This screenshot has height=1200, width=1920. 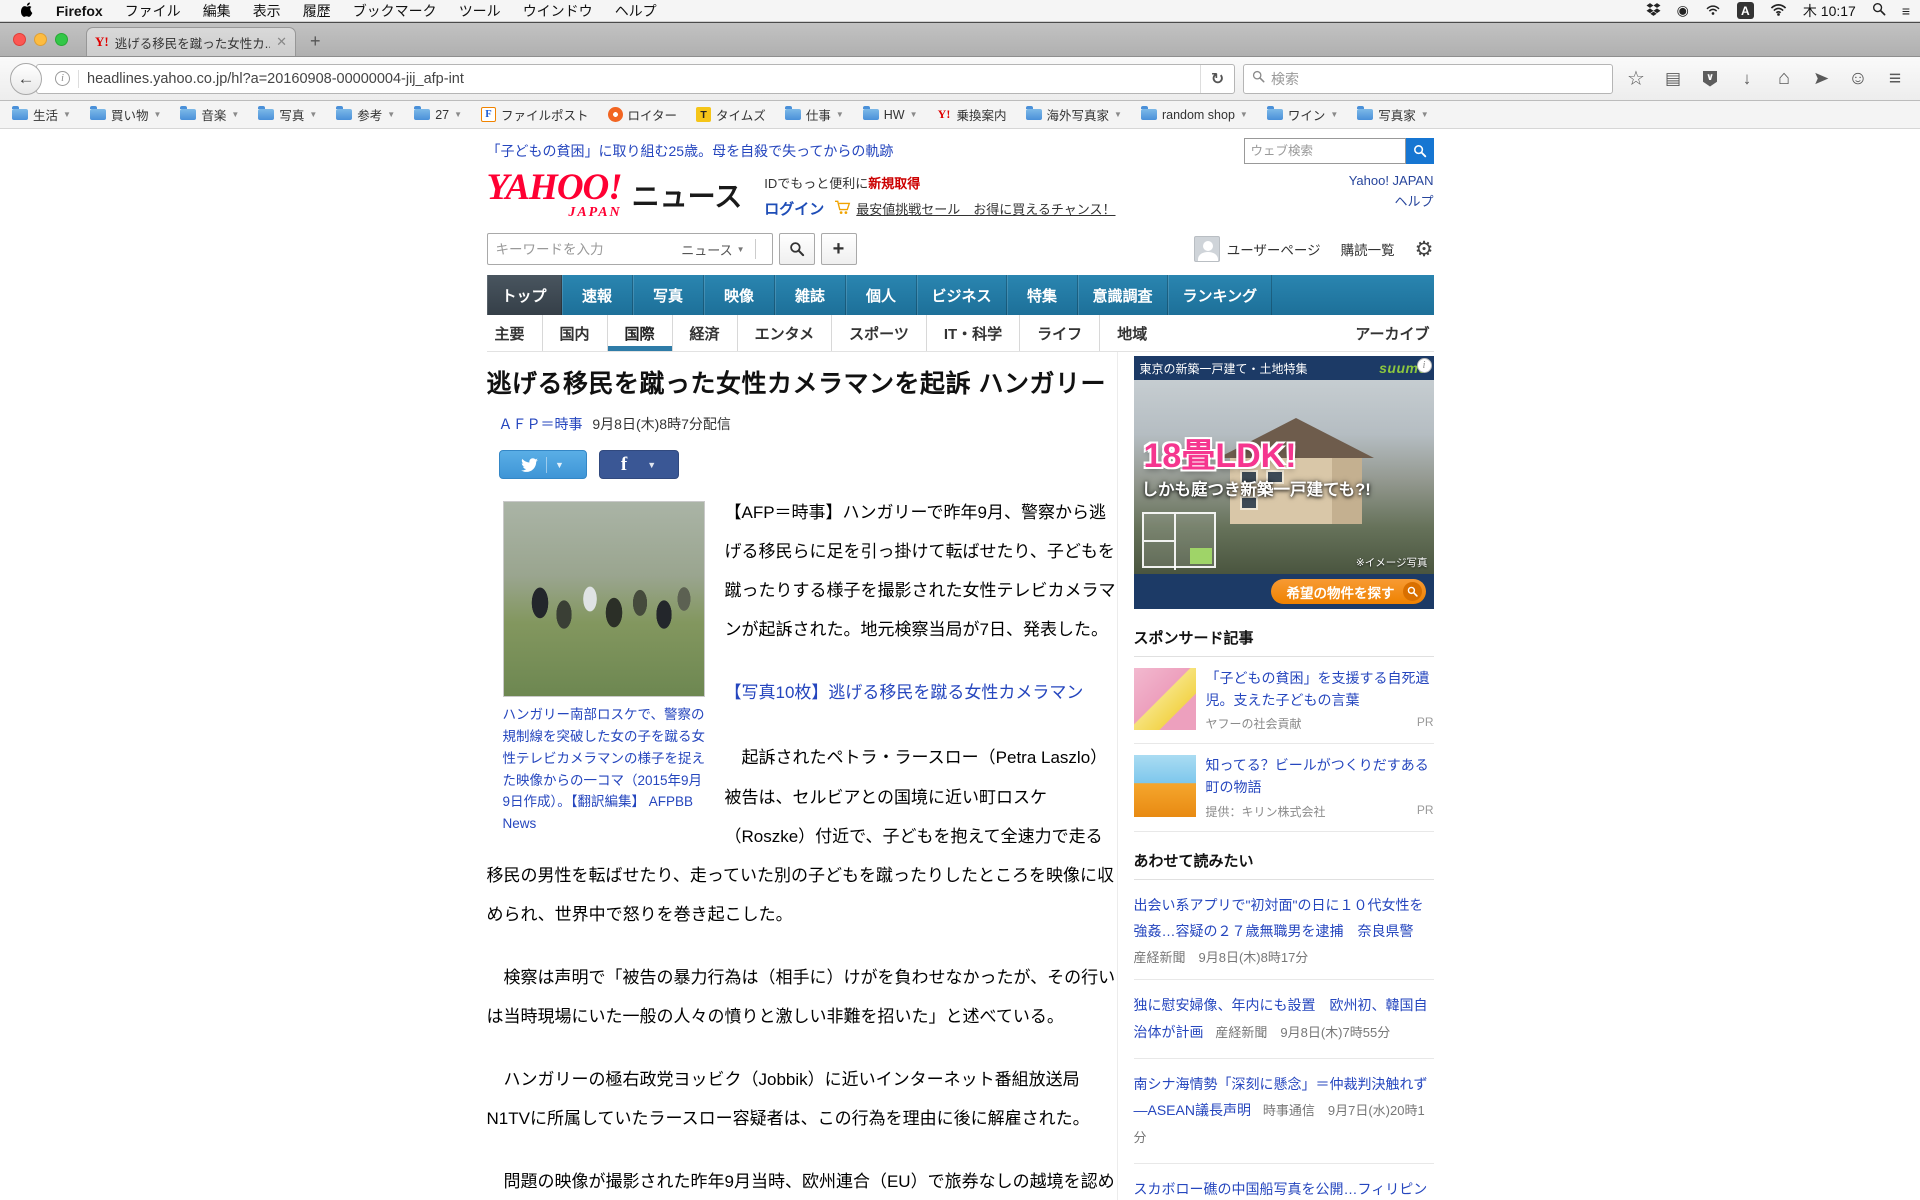 I want to click on bookmark-folder-random-shop: random shop ▼, so click(x=1194, y=114).